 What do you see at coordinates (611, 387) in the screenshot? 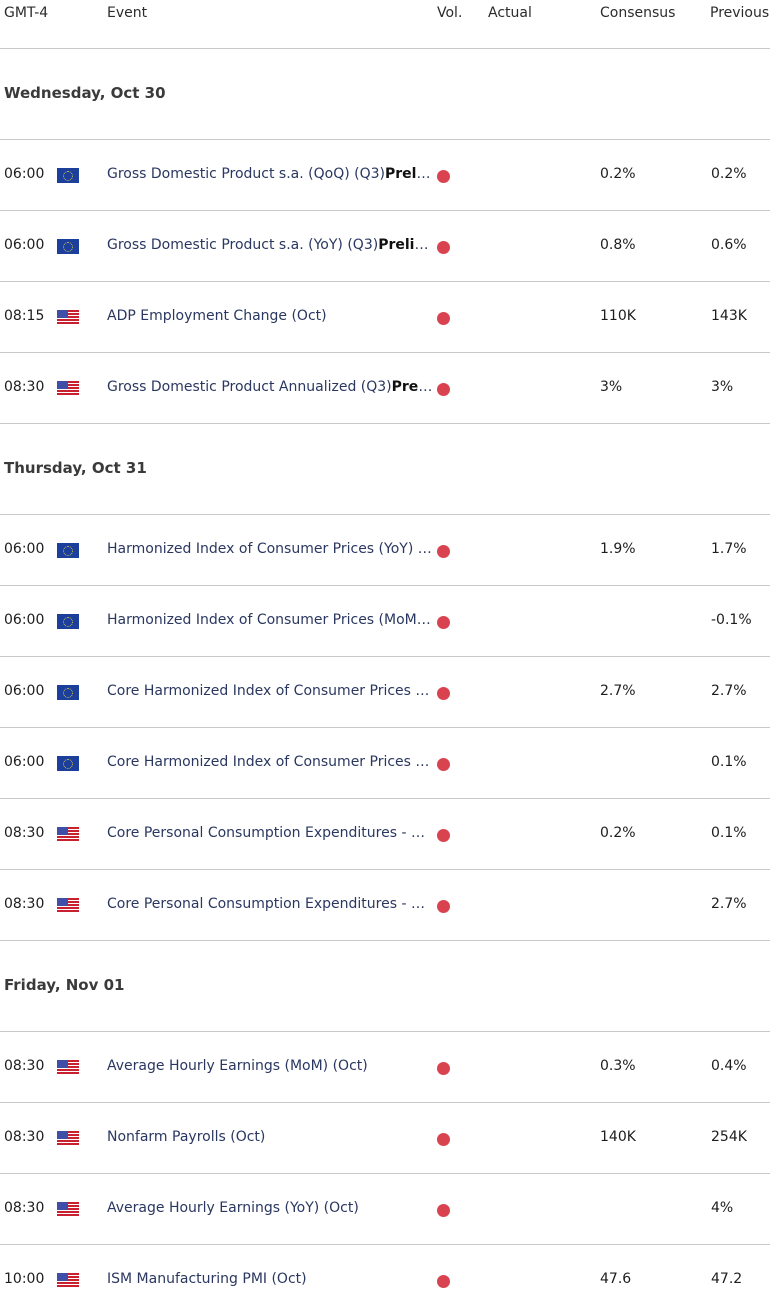
I see `consensus-value: 3%` at bounding box center [611, 387].